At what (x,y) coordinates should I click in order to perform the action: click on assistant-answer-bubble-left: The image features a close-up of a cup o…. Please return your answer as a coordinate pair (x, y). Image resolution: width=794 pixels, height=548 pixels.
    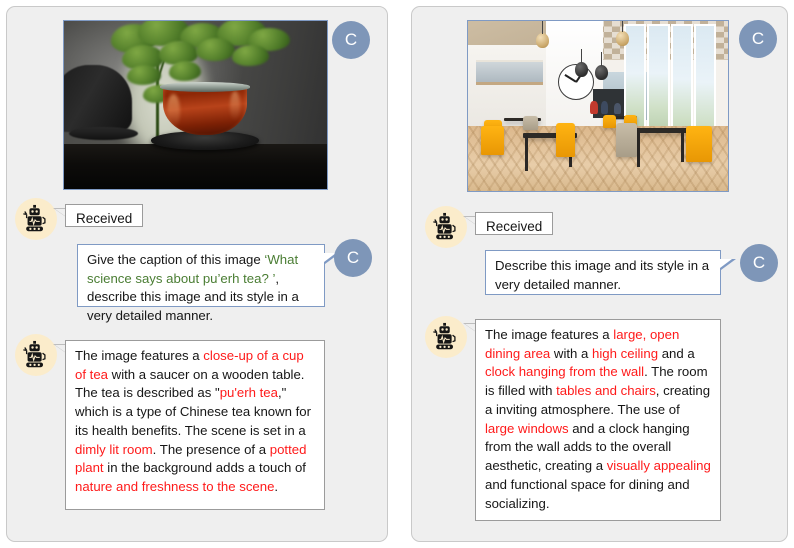
    Looking at the image, I should click on (195, 425).